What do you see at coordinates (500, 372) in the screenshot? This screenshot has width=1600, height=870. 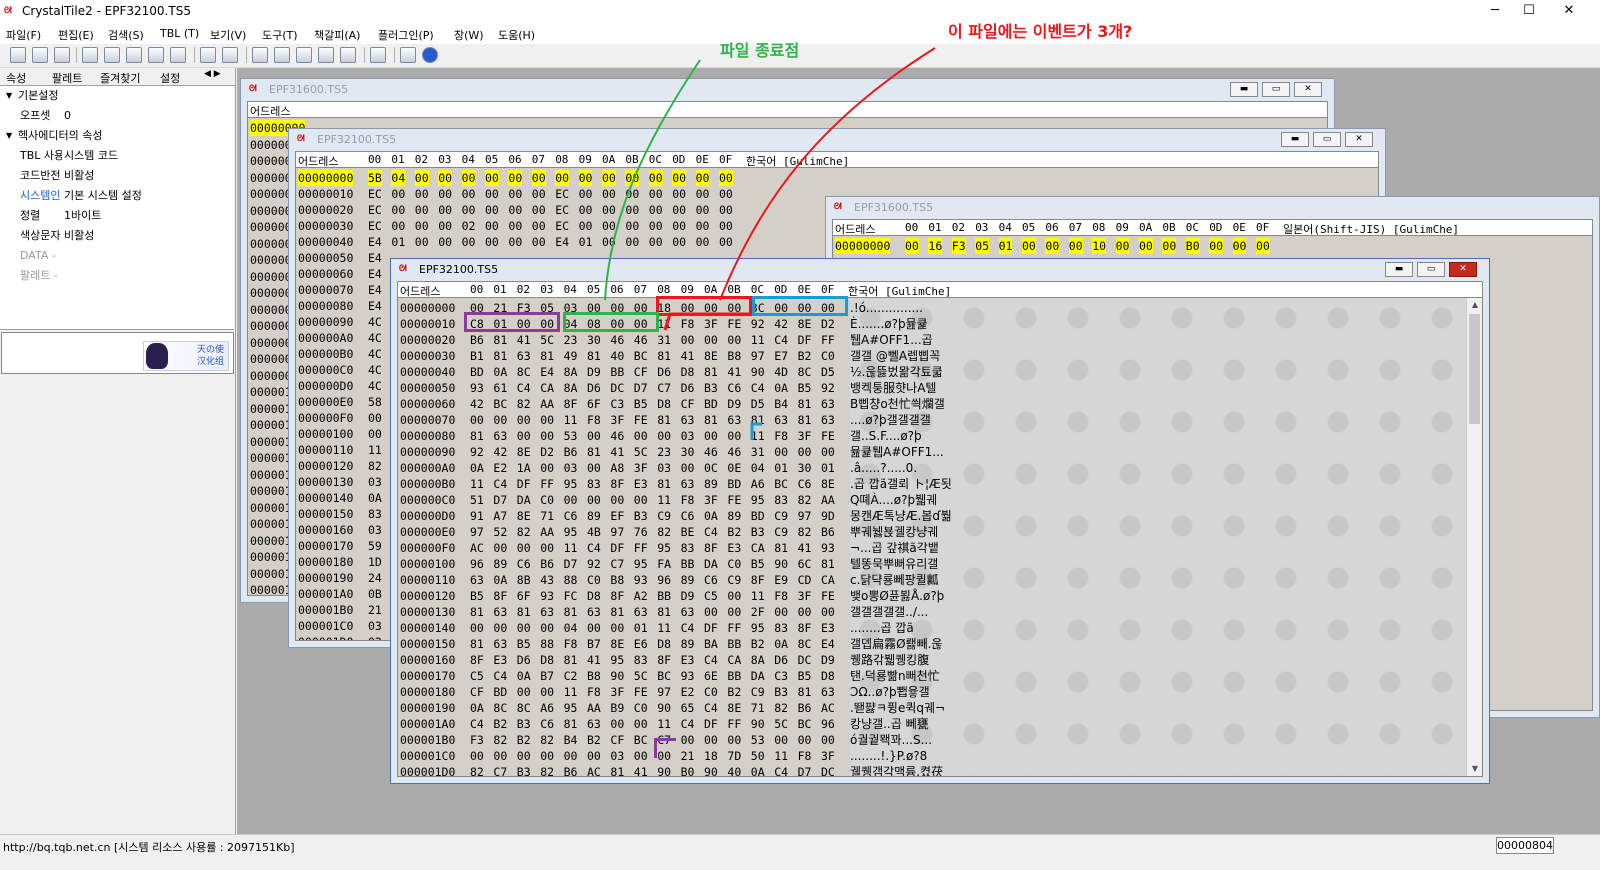 I see `hex-byte: 0A` at bounding box center [500, 372].